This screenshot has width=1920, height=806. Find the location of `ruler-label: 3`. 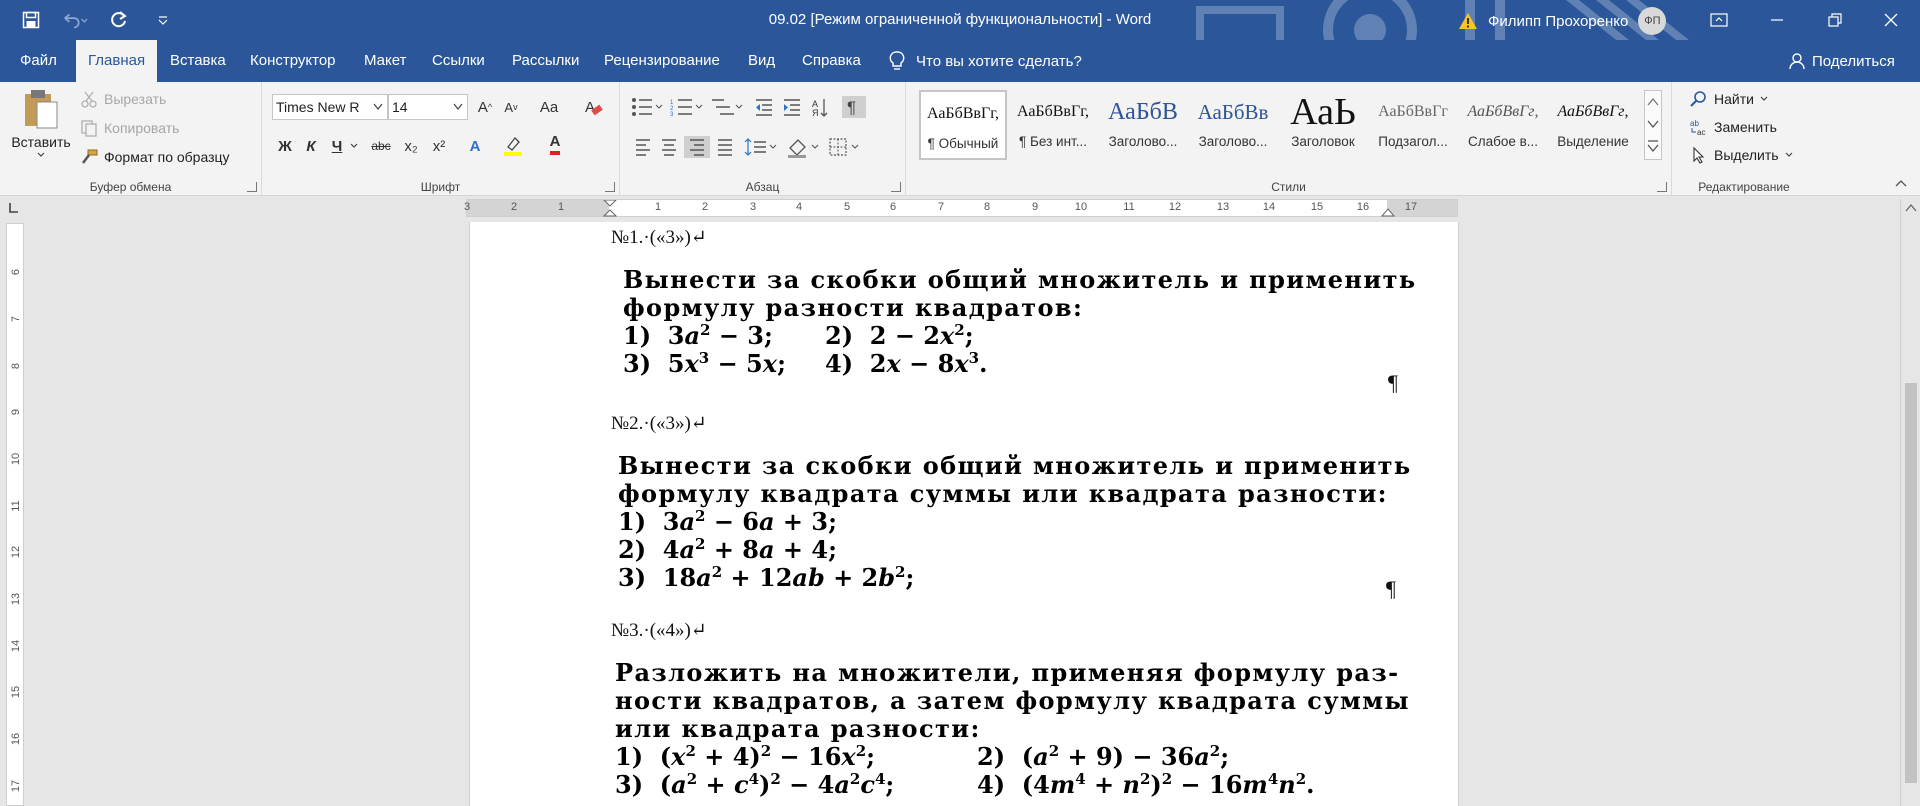

ruler-label: 3 is located at coordinates (467, 207).